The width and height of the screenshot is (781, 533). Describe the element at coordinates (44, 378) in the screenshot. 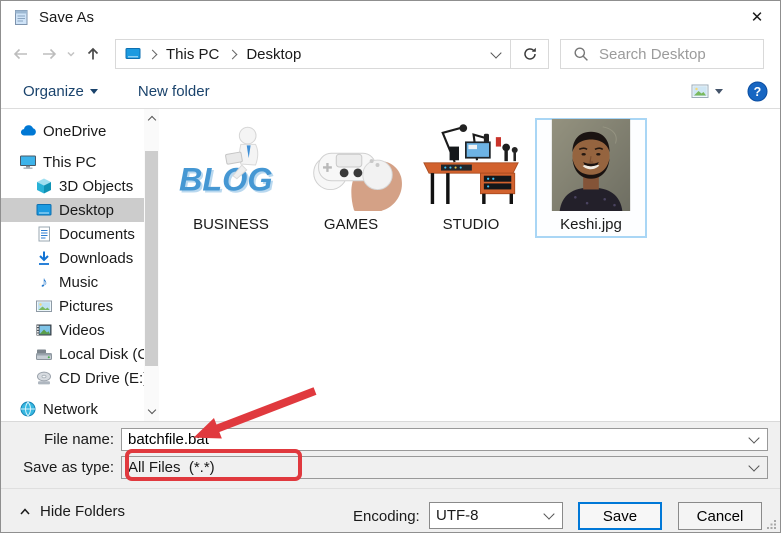

I see `cd-disc-icon` at that location.